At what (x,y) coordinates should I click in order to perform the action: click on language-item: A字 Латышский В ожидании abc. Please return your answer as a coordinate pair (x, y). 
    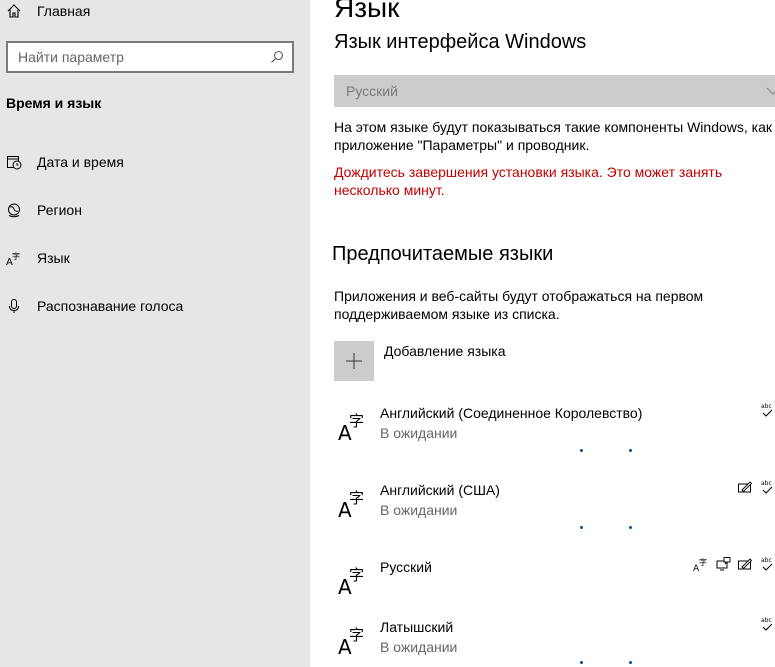
    Looking at the image, I should click on (554, 641).